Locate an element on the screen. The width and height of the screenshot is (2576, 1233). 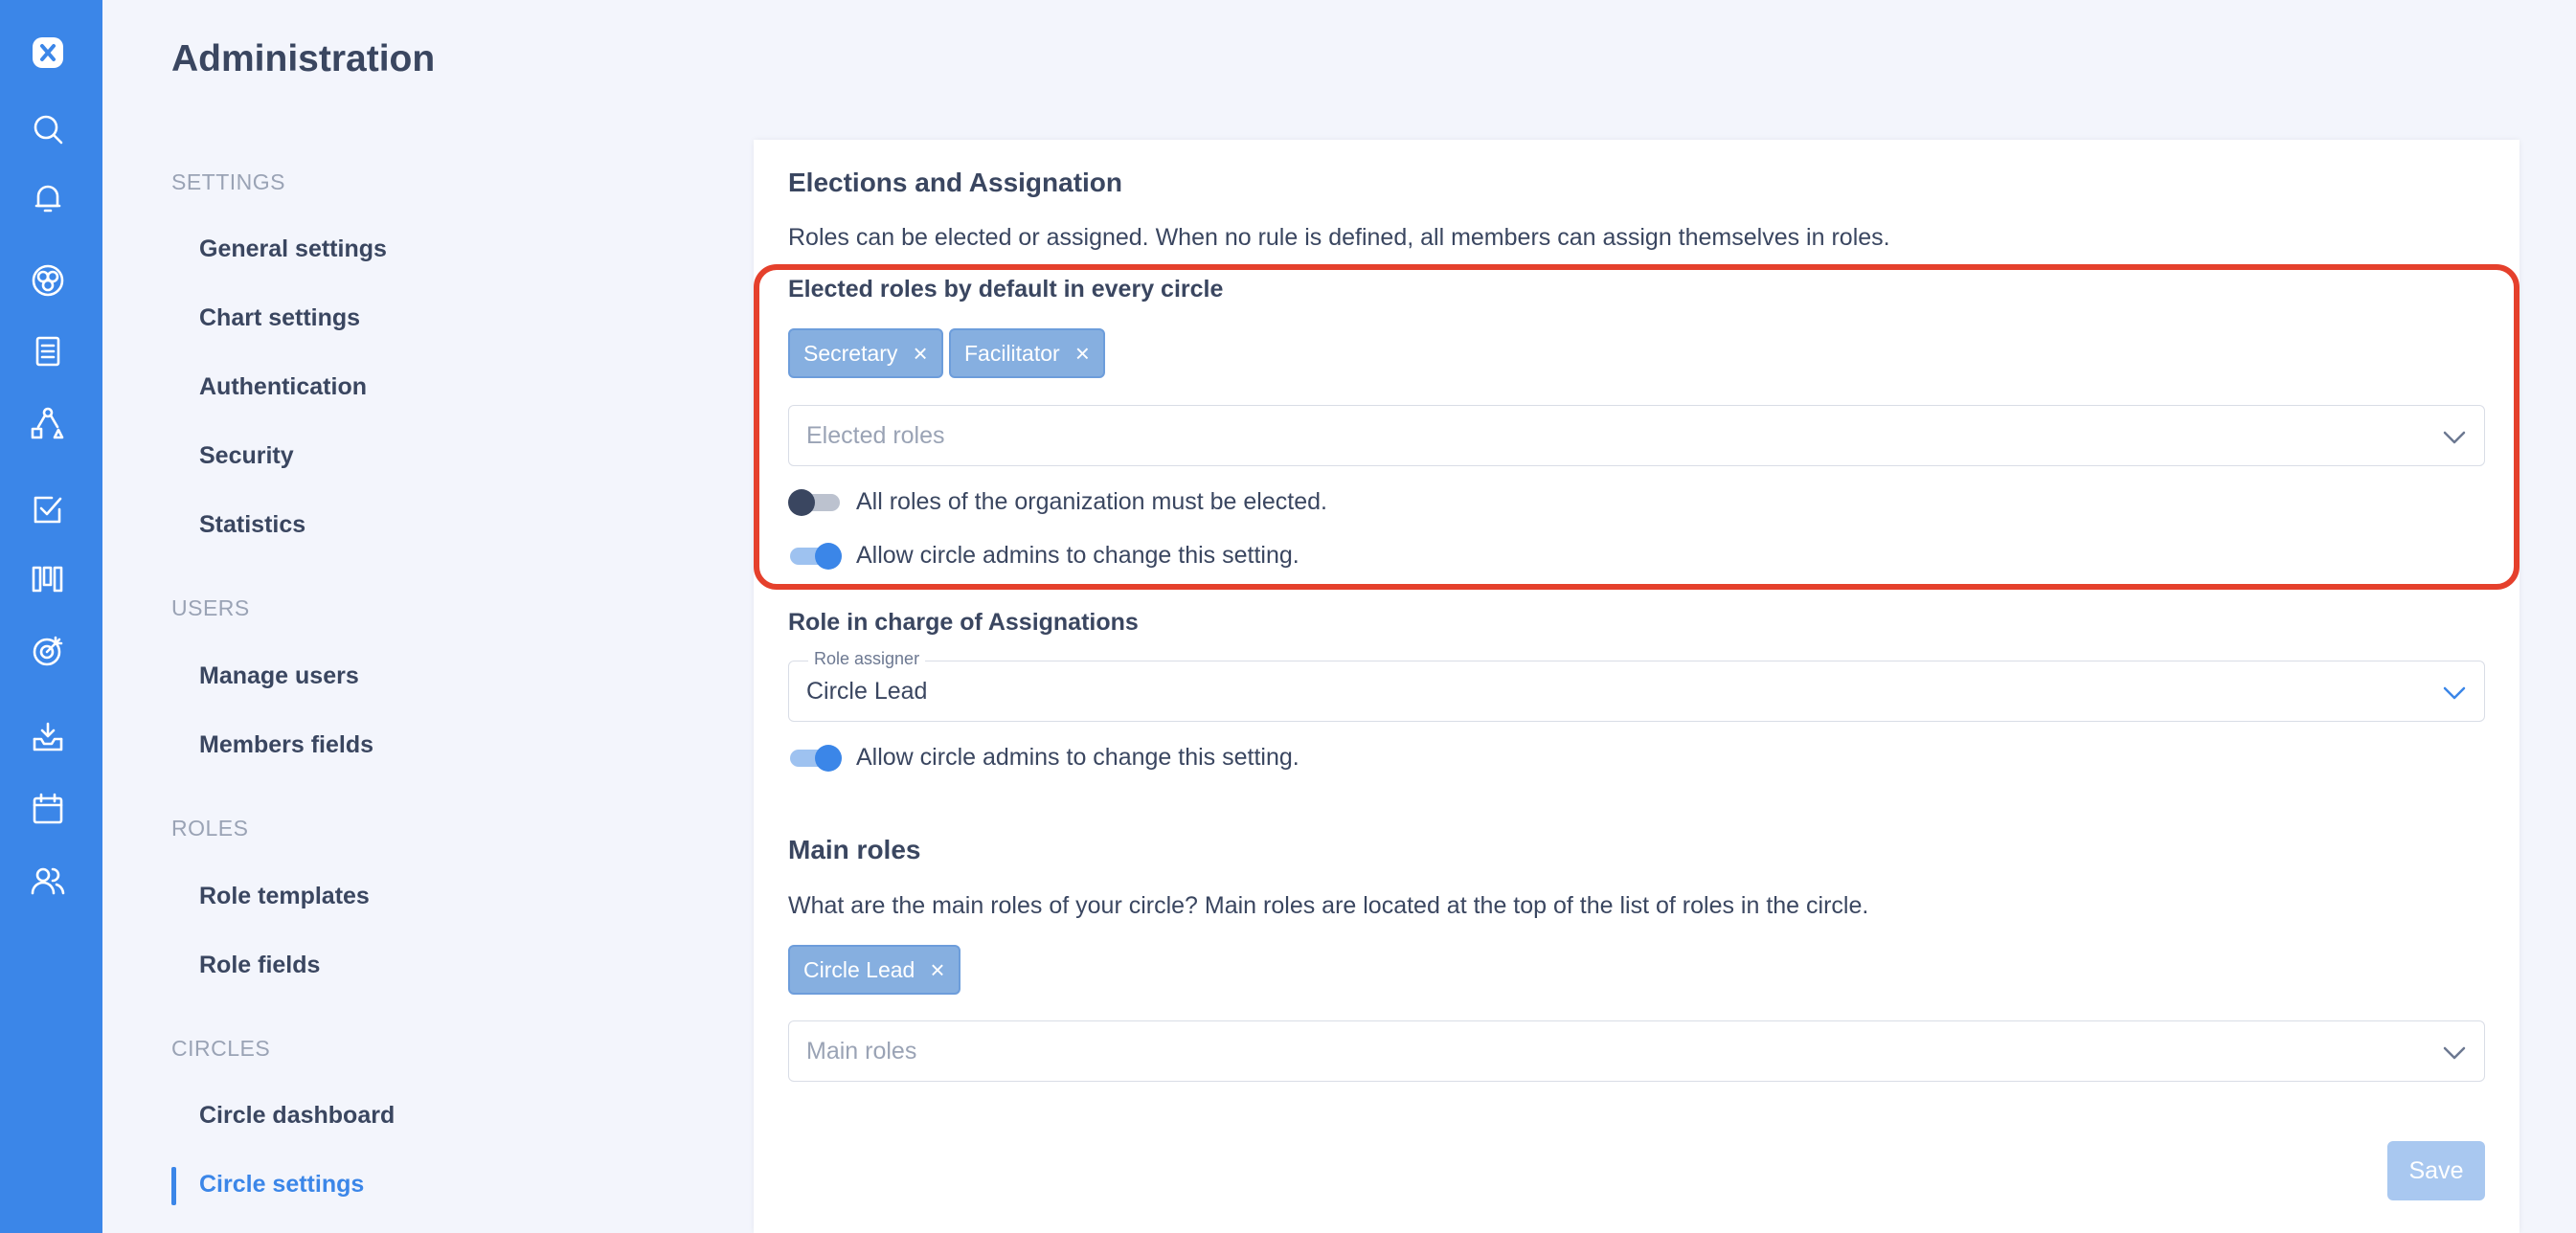
nav-item-role-templates: Role templates is located at coordinates (284, 896).